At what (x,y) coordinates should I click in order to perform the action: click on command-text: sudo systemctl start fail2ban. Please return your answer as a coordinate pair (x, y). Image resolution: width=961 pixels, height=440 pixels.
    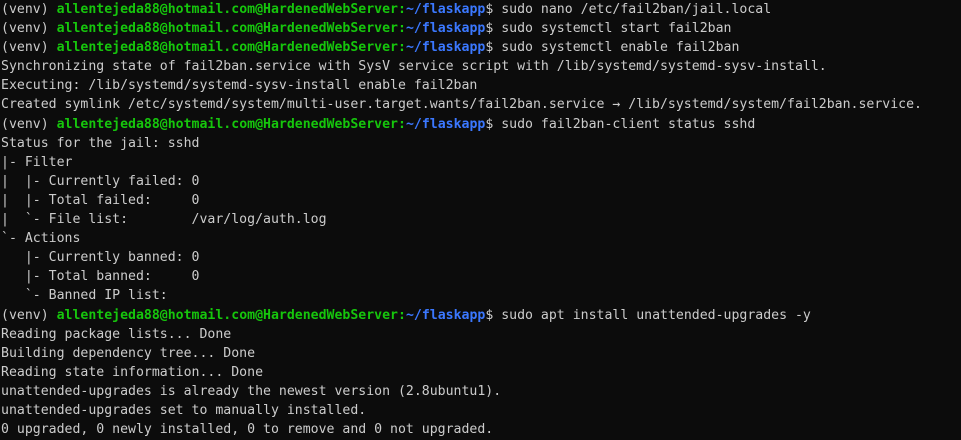
    Looking at the image, I should click on (616, 29).